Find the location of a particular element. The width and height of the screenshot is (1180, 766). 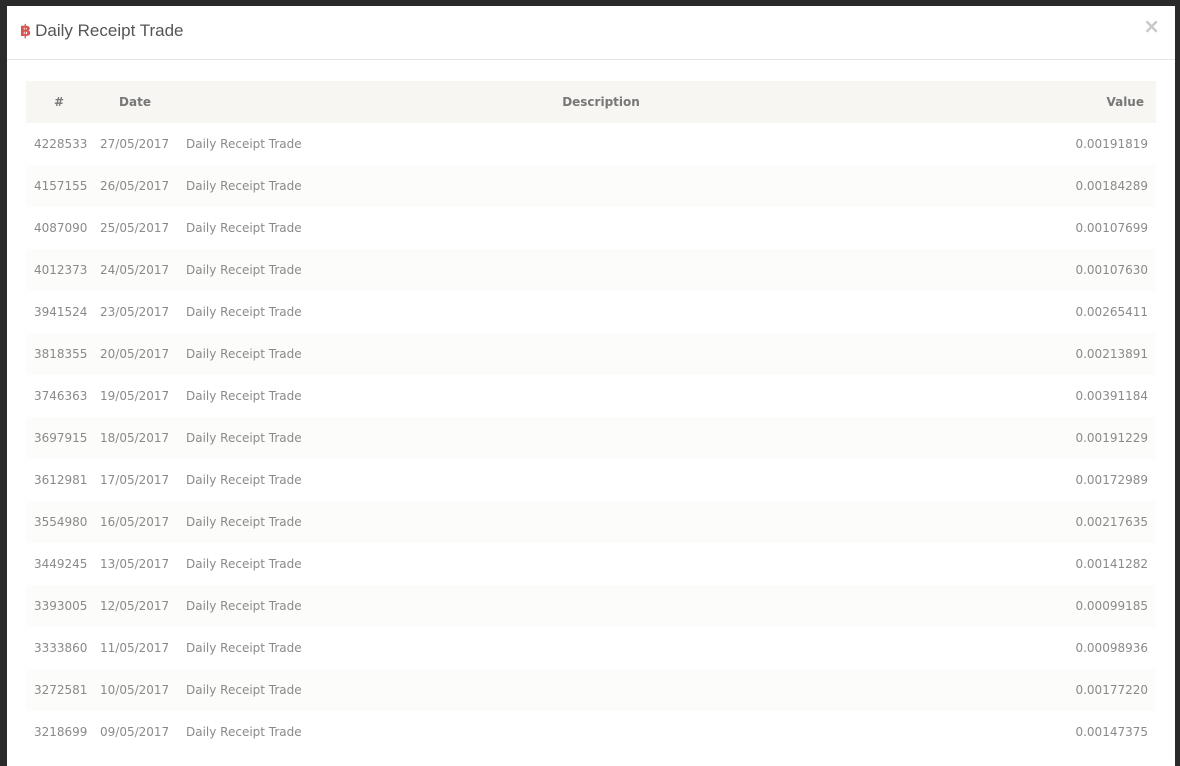

column-header-date: Date is located at coordinates (135, 102).